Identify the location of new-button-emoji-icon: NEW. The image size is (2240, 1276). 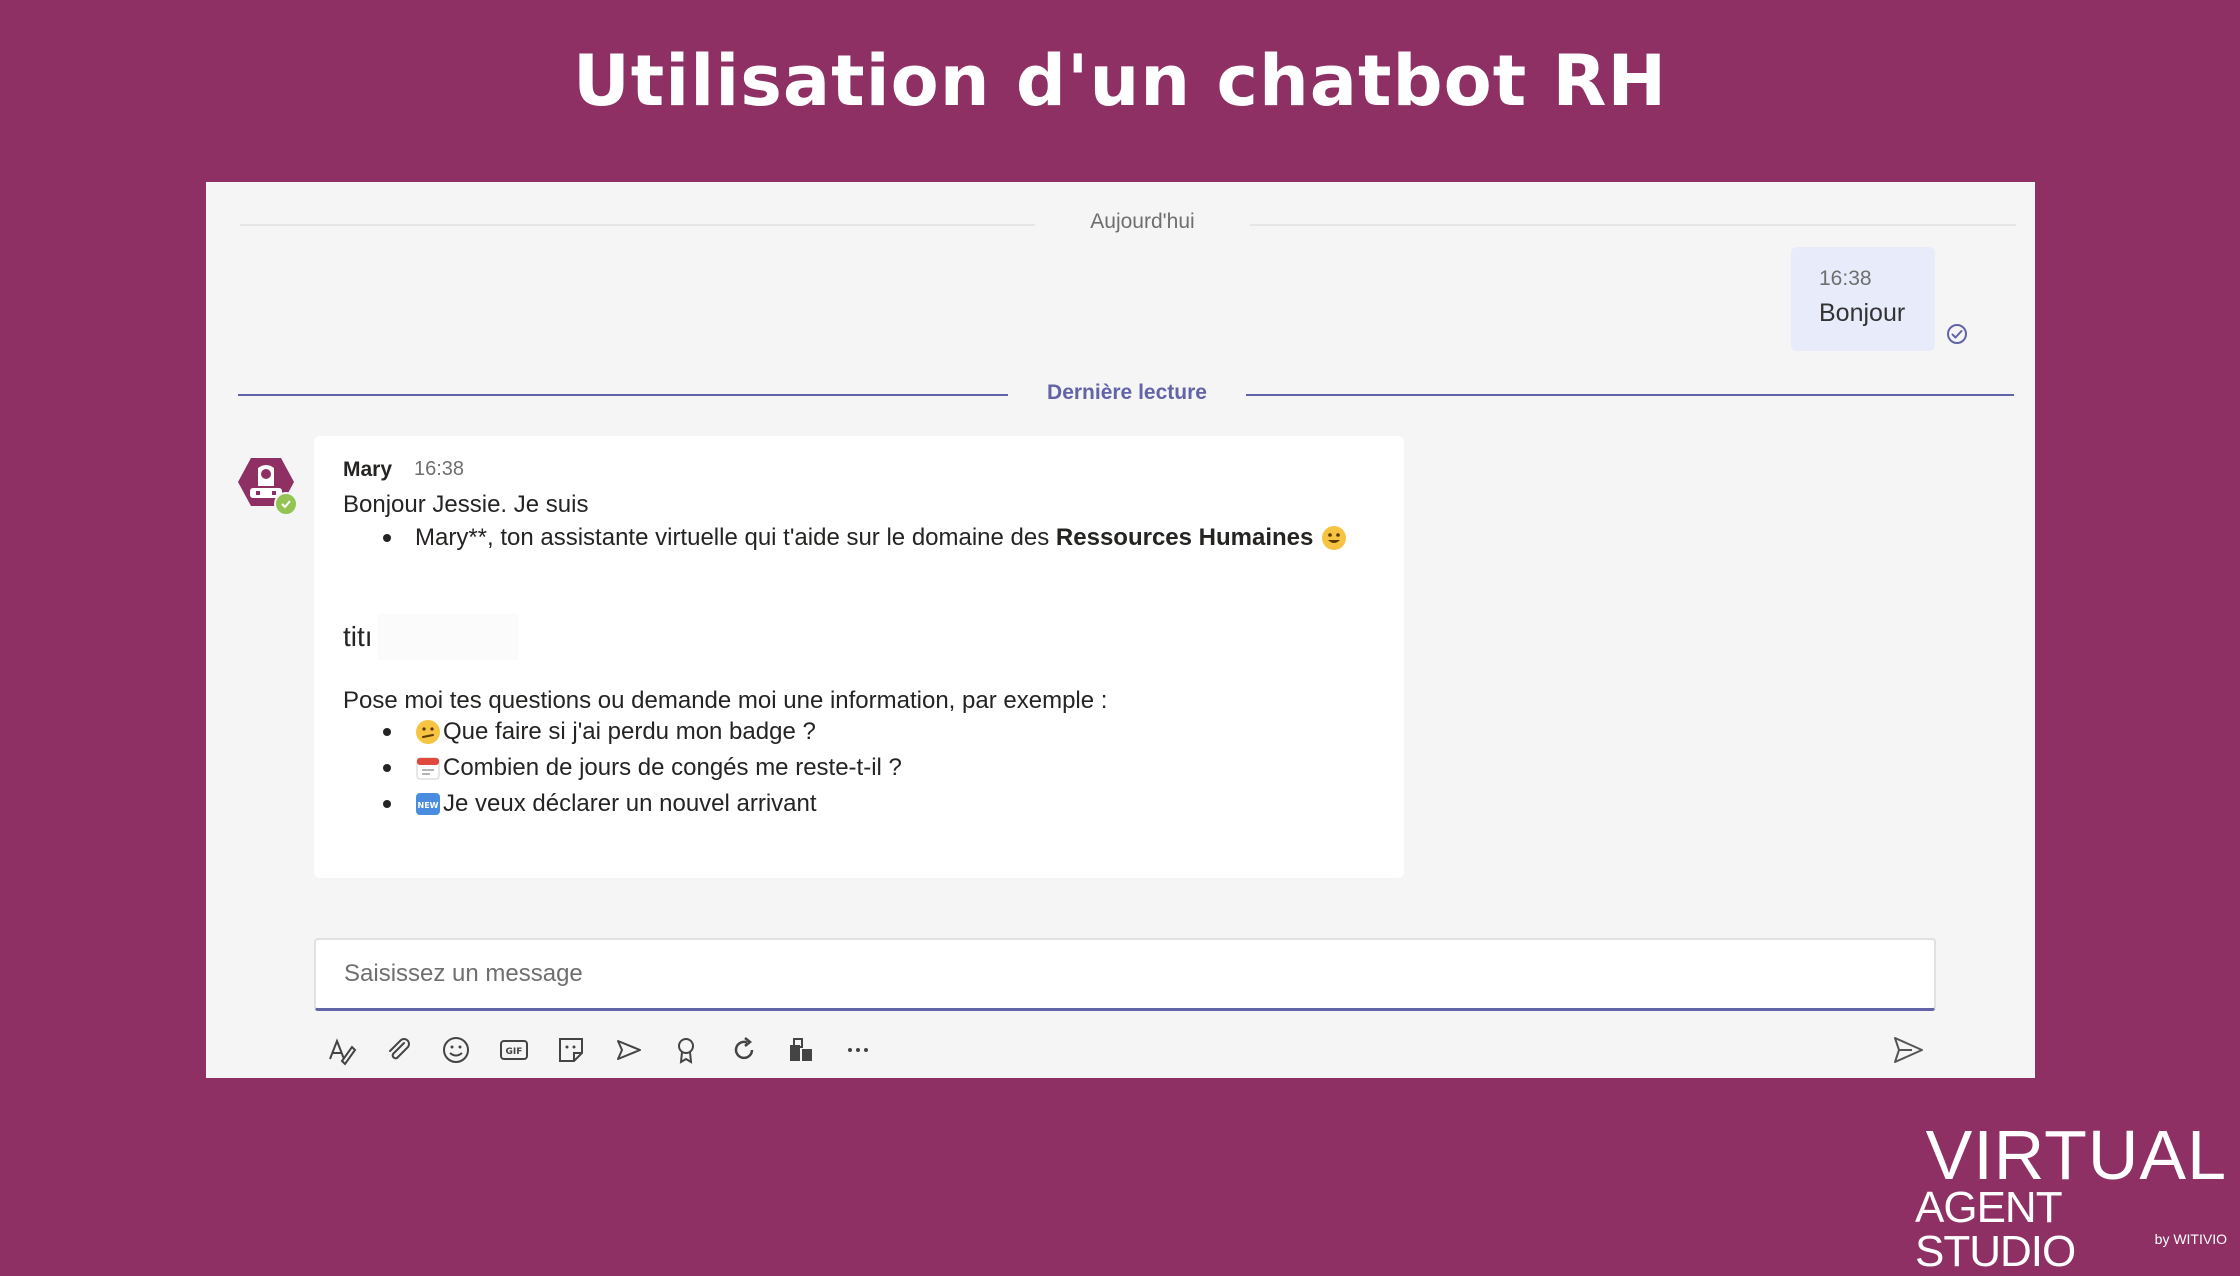
(428, 804).